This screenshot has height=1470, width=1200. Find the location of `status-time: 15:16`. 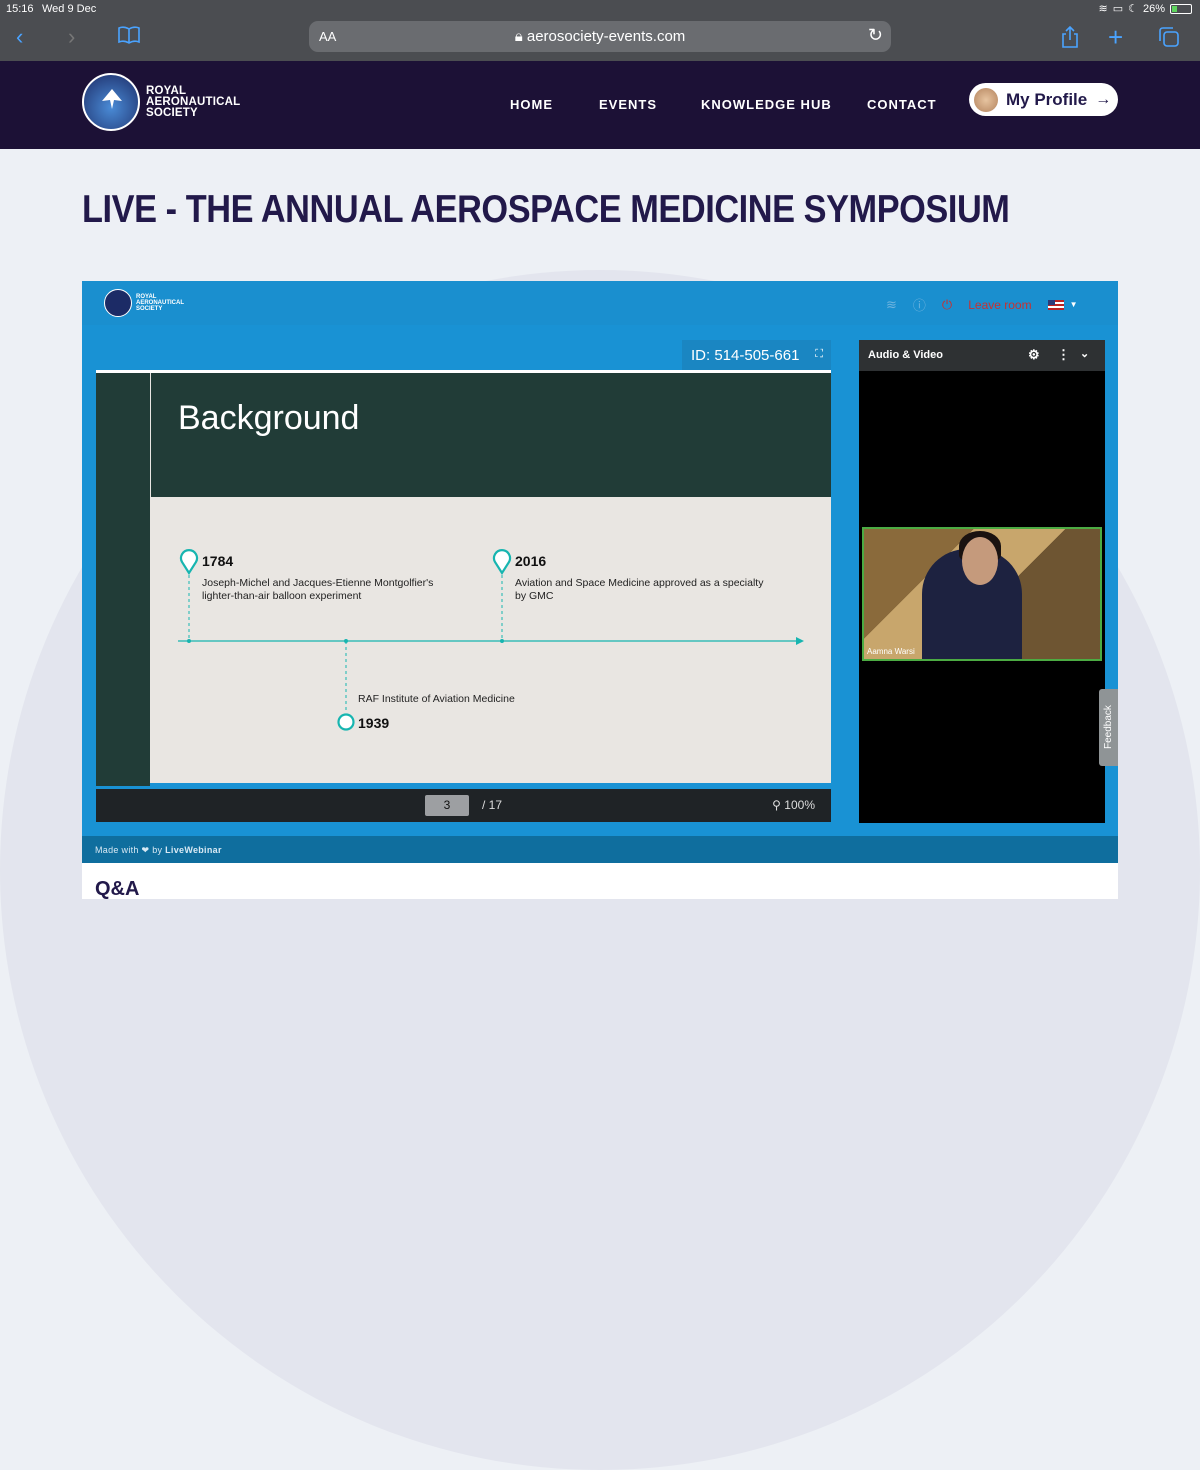

status-time: 15:16 is located at coordinates (20, 9).